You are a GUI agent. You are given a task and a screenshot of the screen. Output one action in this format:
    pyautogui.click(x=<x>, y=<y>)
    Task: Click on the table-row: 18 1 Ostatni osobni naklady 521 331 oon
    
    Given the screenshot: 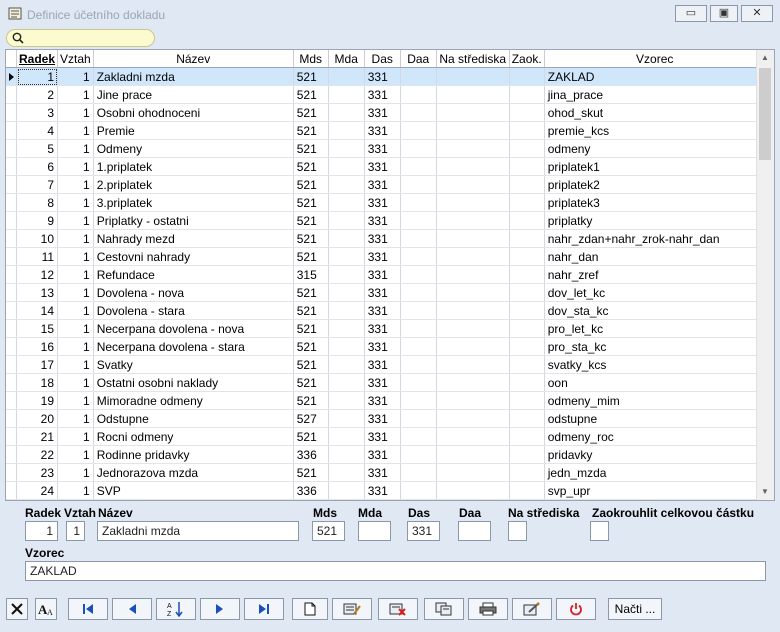 What is the action you would take?
    pyautogui.click(x=386, y=382)
    